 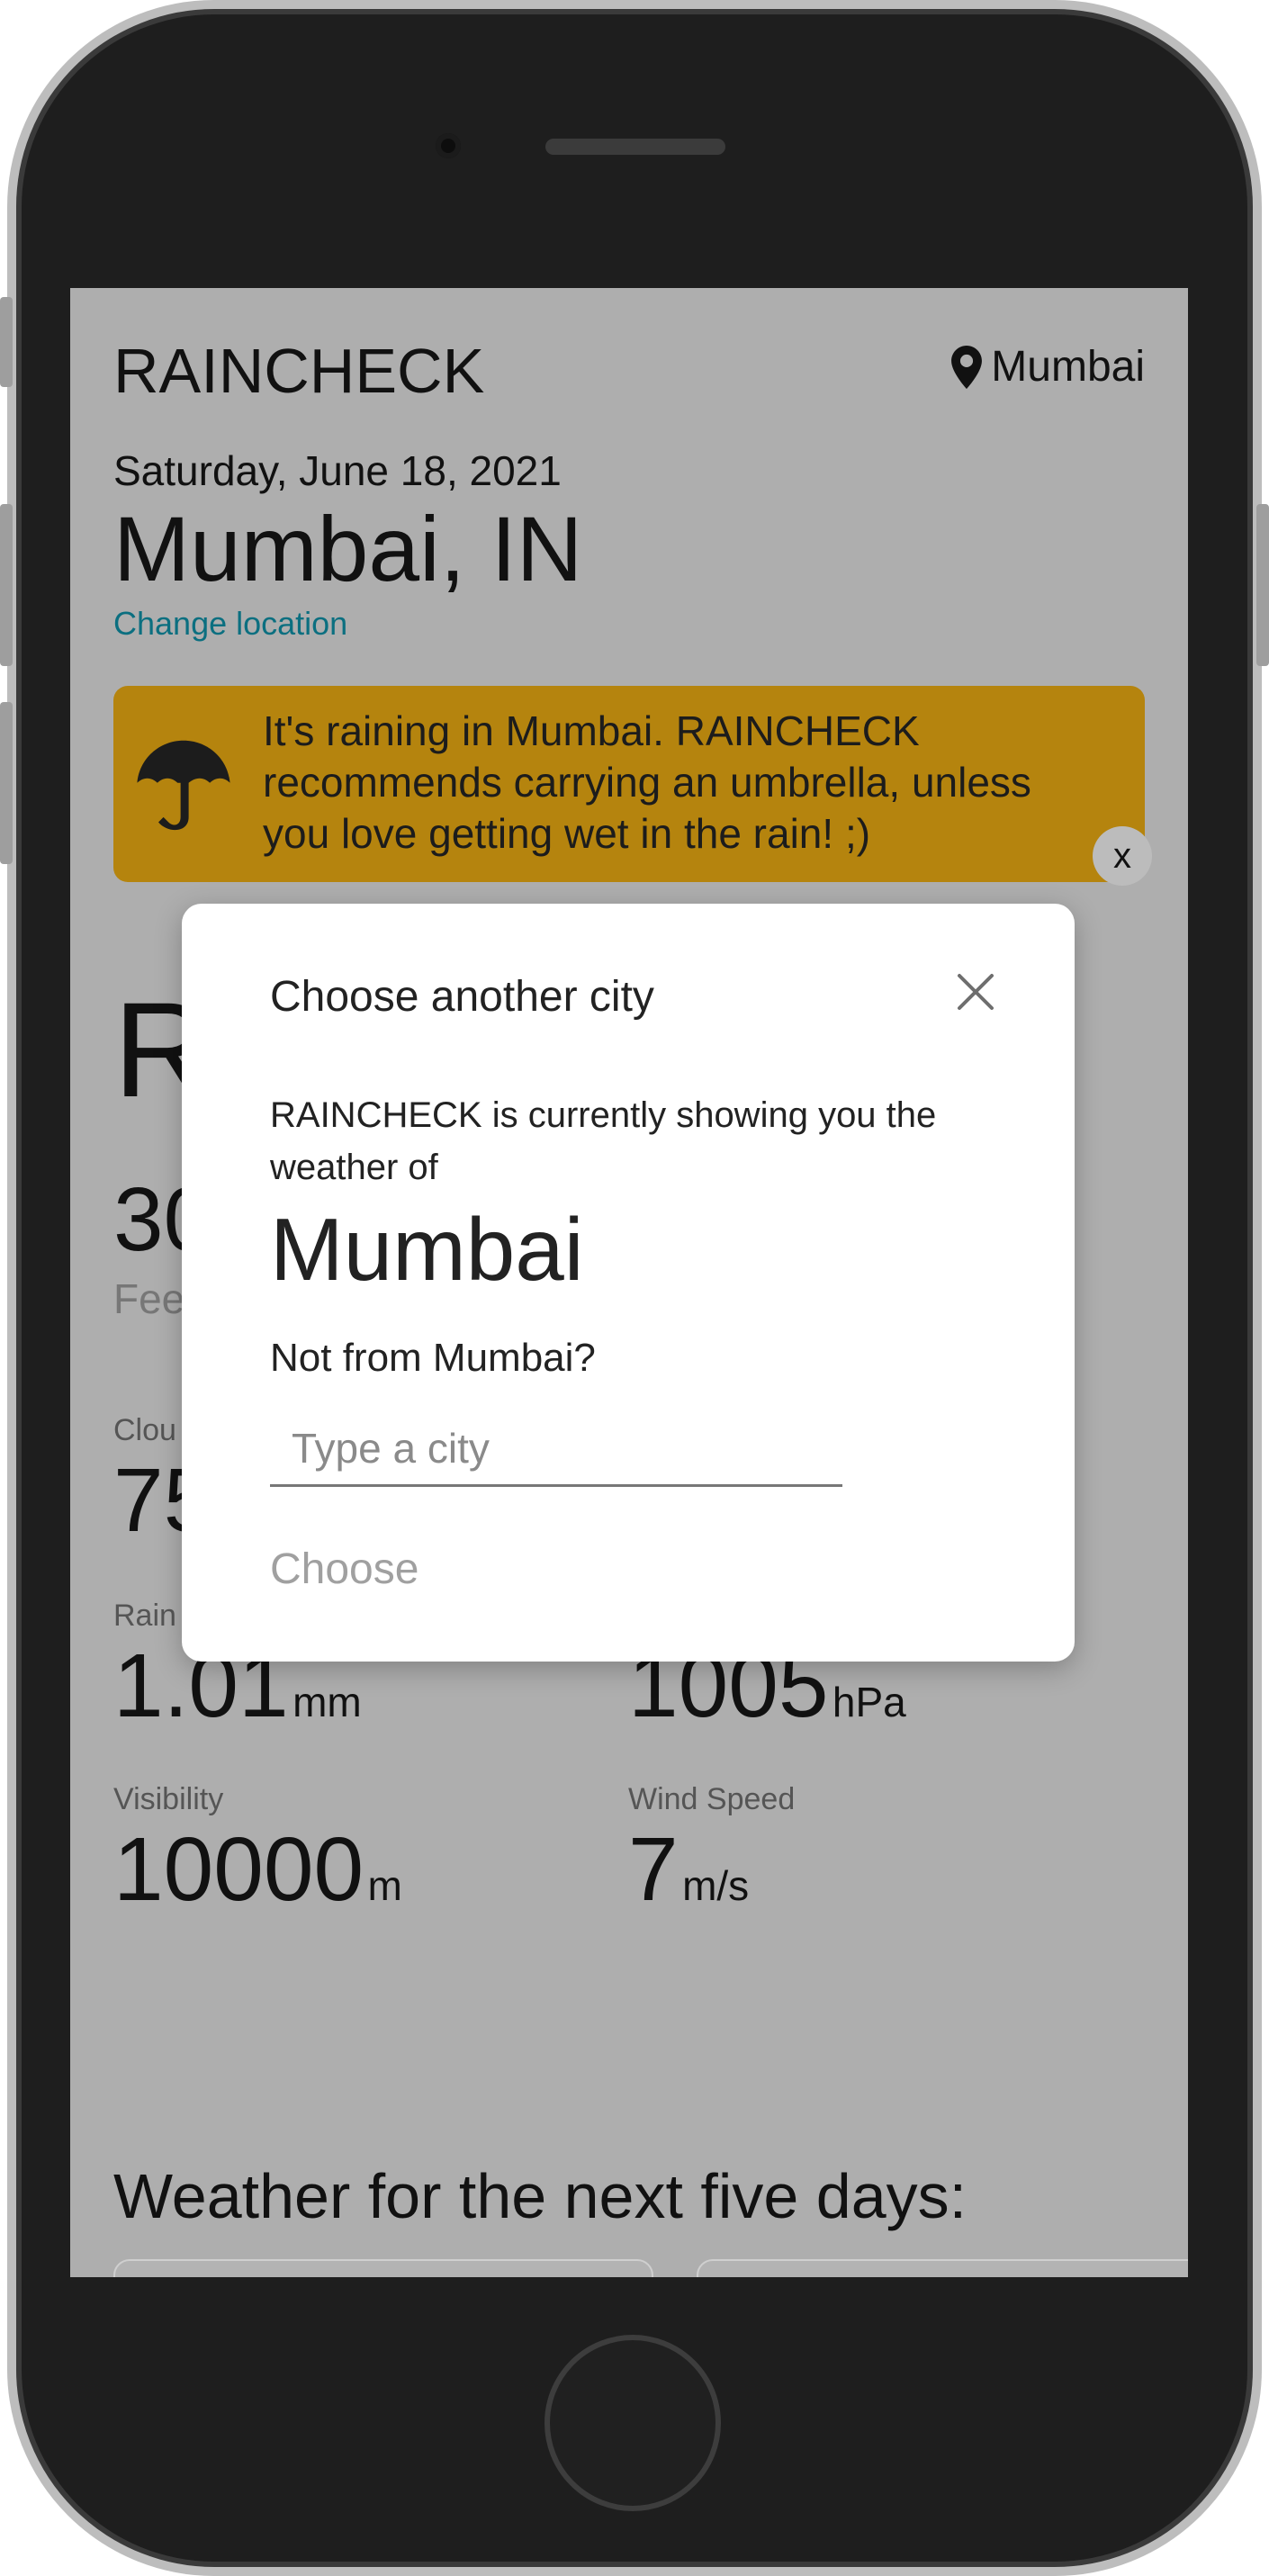 I want to click on location-indicator: Mumbai, so click(x=1048, y=367).